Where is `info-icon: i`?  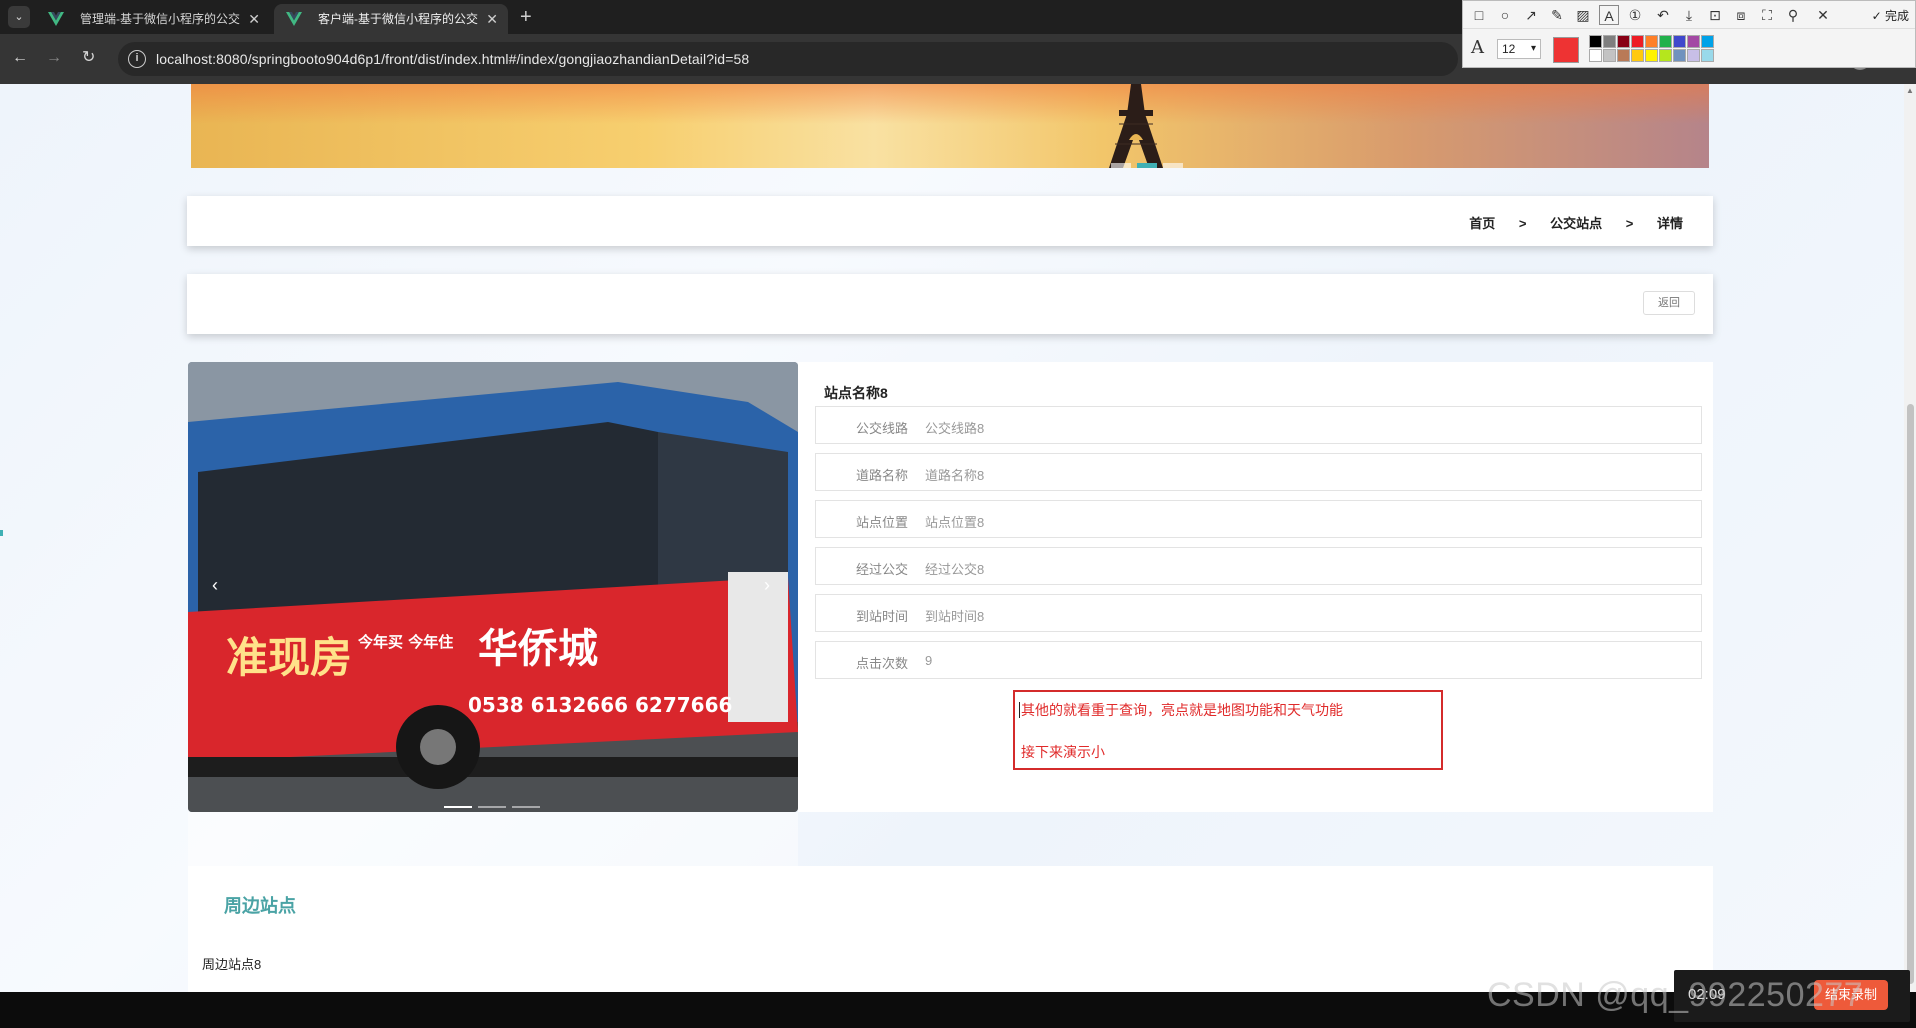
info-icon: i is located at coordinates (137, 59).